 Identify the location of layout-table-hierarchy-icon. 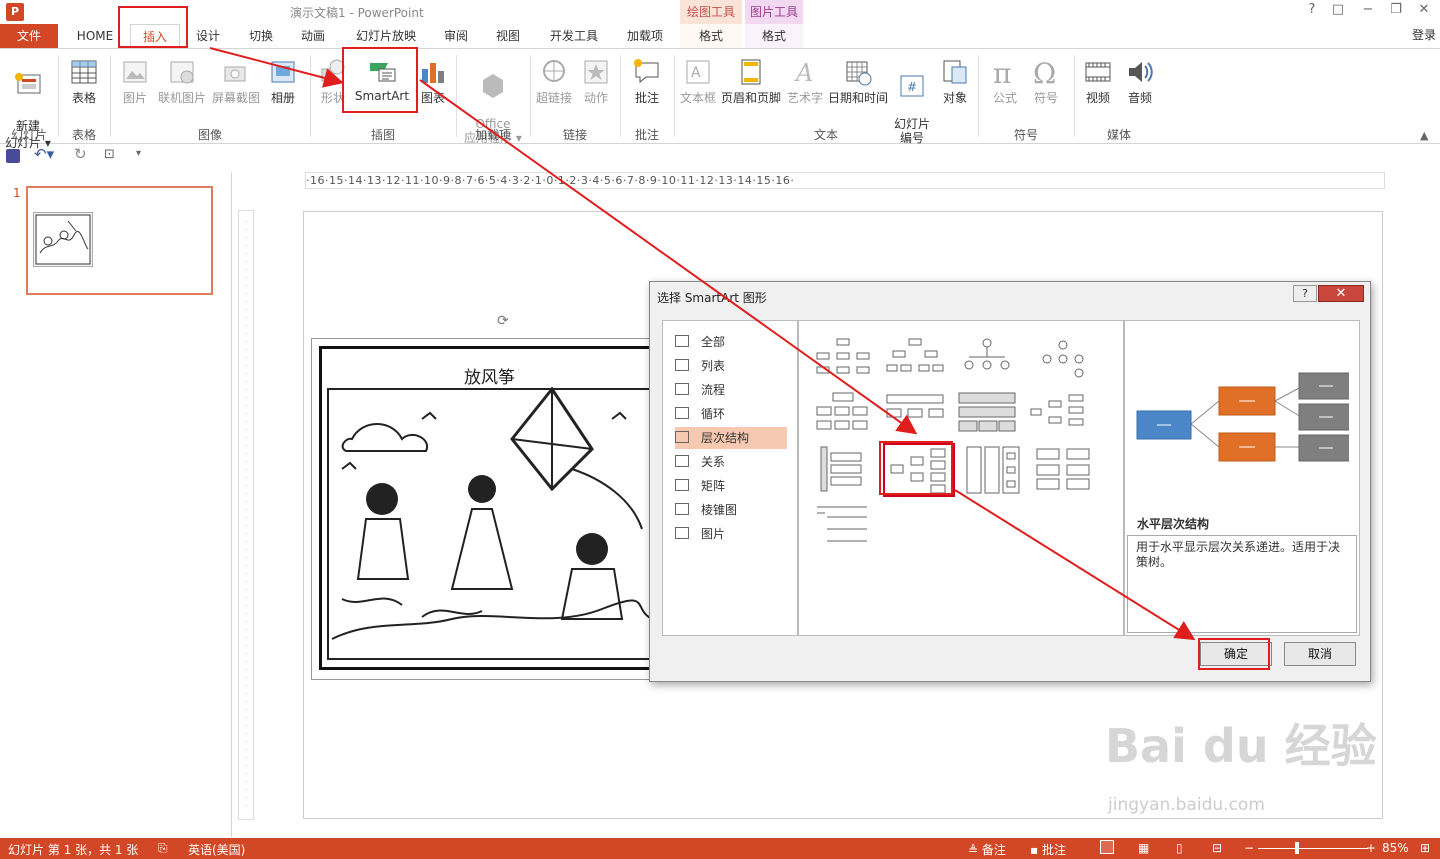
(843, 414).